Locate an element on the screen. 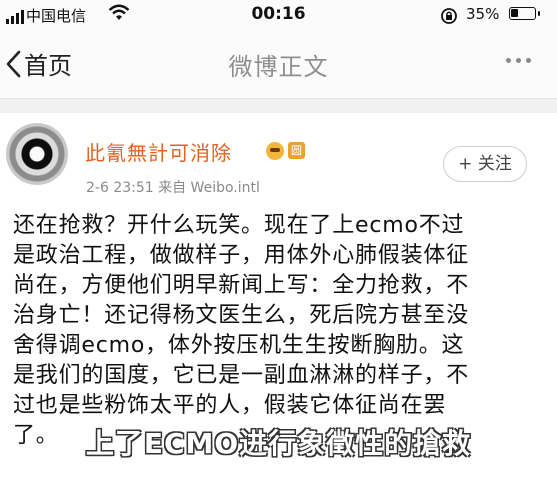 The height and width of the screenshot is (492, 557). avatar is located at coordinates (37, 154).